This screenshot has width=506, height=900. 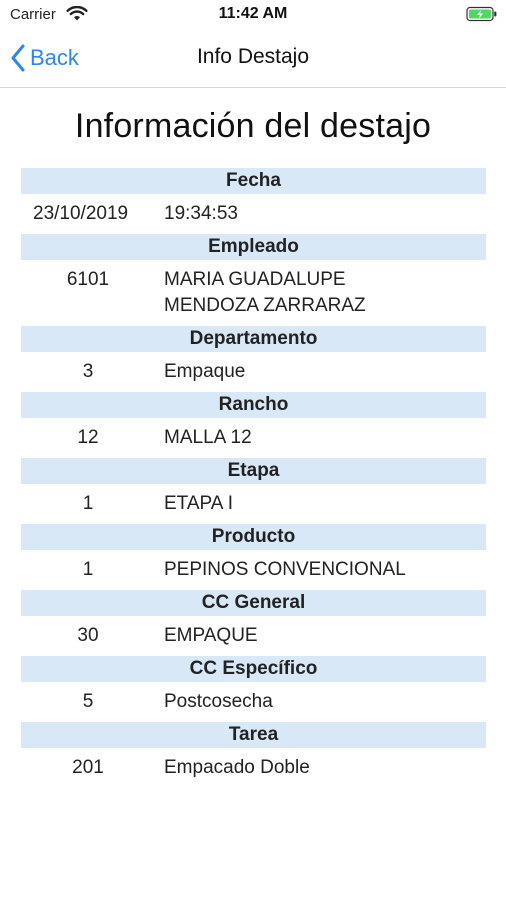 I want to click on data-row-departamento: 3 Empaque, so click(x=253, y=372).